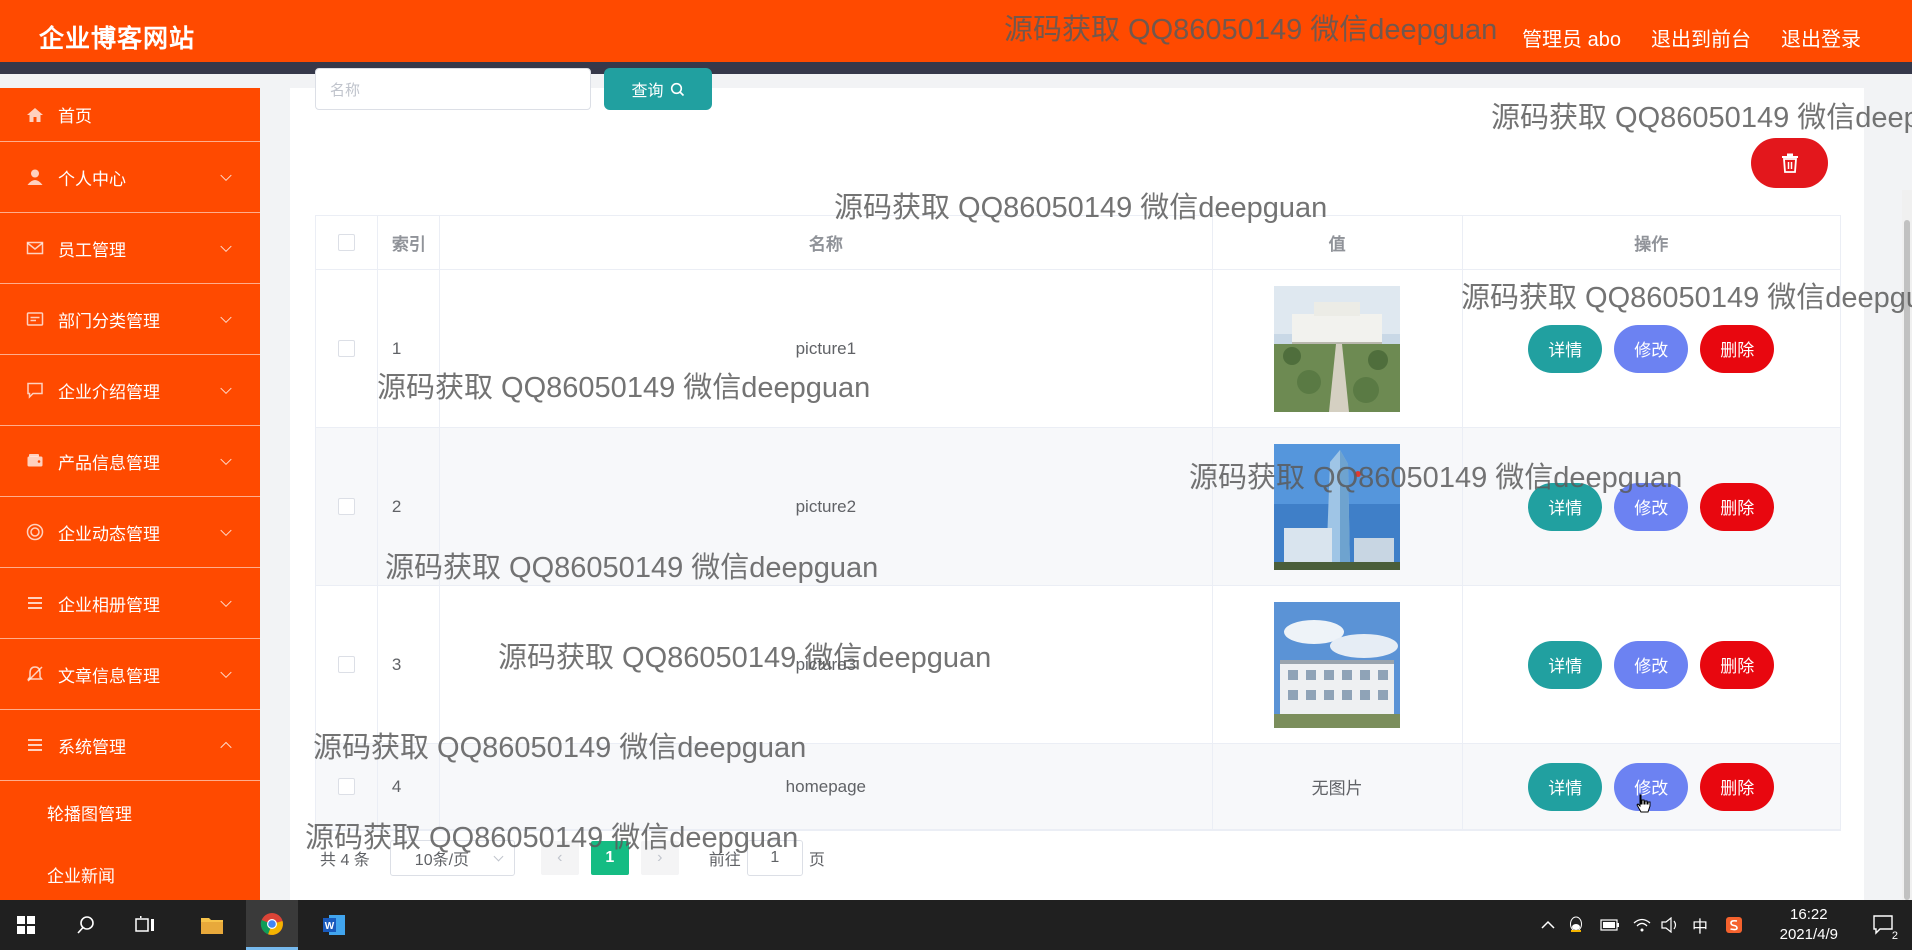  I want to click on table-row: 3 picture3 详情 修改 删除, so click(1078, 665).